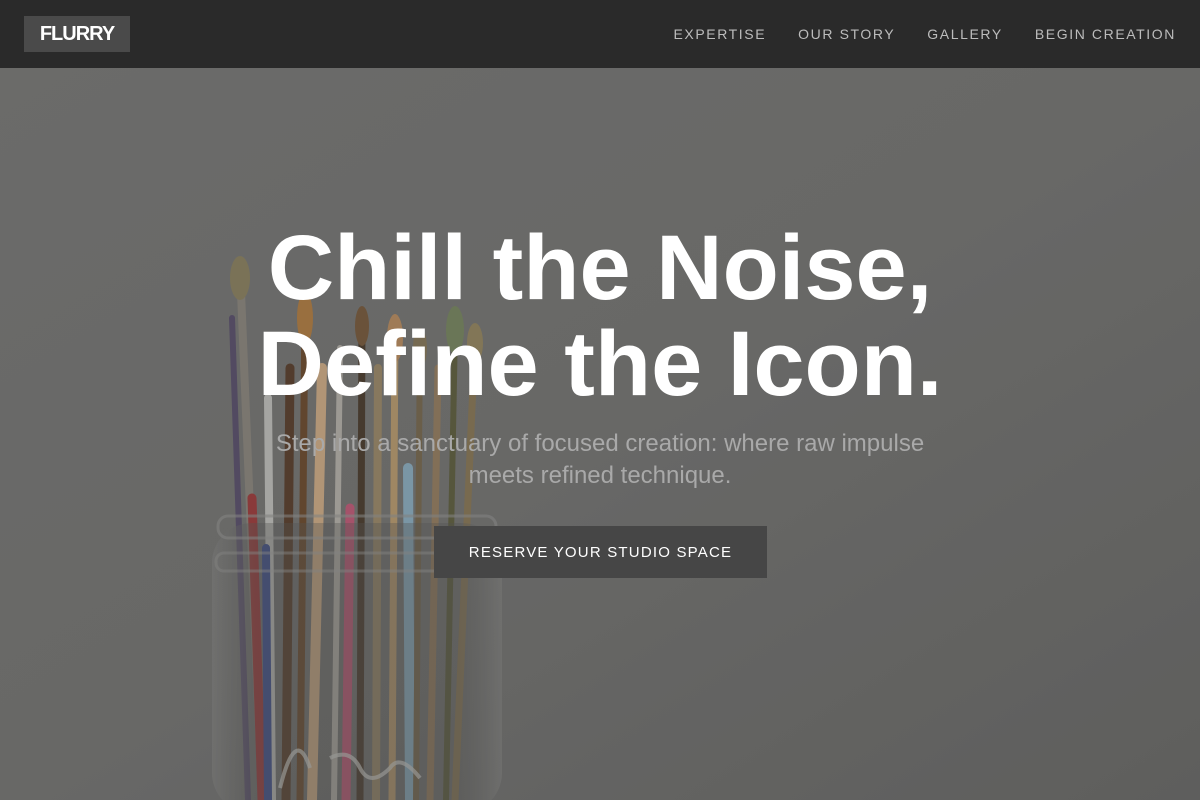  I want to click on nav-link-our-story: OUR STORY, so click(846, 34).